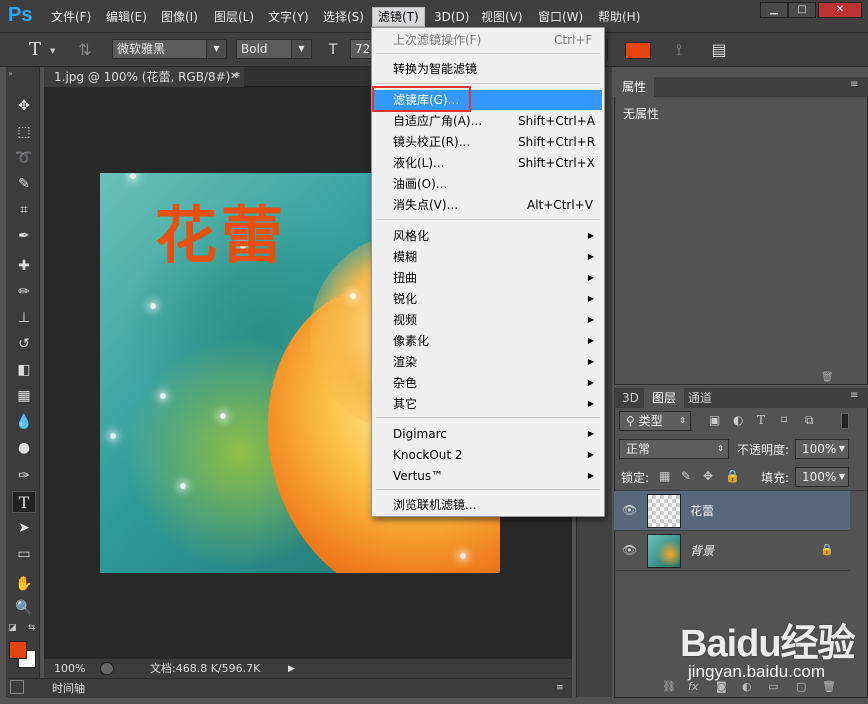 Image resolution: width=868 pixels, height=704 pixels. What do you see at coordinates (488, 163) in the screenshot?
I see `menu-item-liquify: 液化(L)... Shift+Ctrl+X` at bounding box center [488, 163].